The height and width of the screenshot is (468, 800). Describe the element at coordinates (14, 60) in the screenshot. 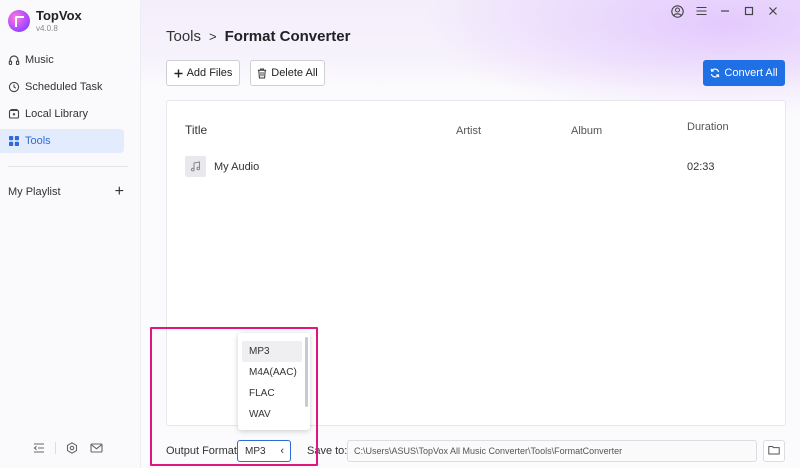

I see `headphones-icon` at that location.